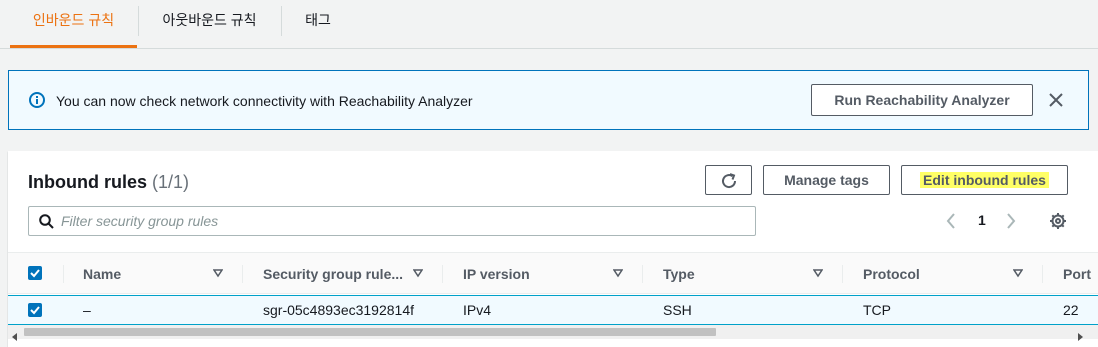 The height and width of the screenshot is (347, 1098). What do you see at coordinates (677, 310) in the screenshot?
I see `cell-type: SSH` at bounding box center [677, 310].